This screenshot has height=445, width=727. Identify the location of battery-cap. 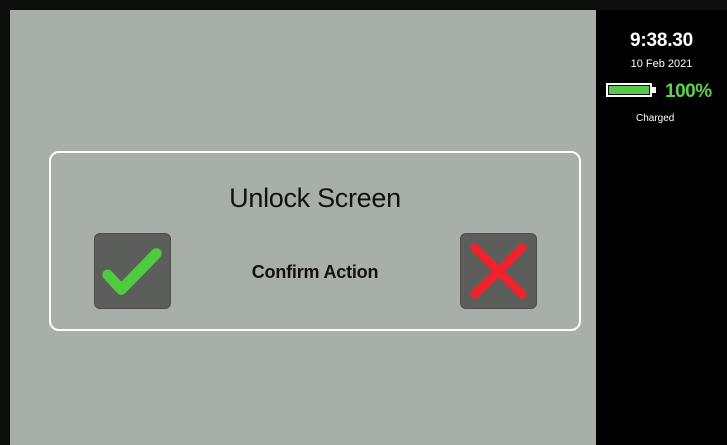
(654, 90).